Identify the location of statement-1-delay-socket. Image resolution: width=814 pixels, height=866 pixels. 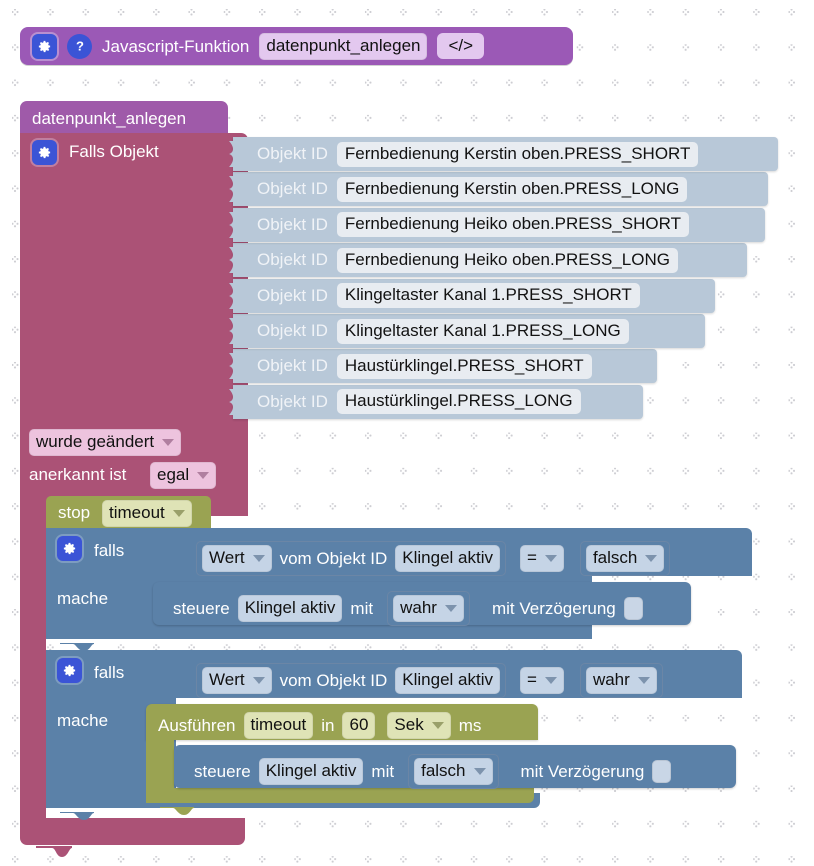
(633, 608).